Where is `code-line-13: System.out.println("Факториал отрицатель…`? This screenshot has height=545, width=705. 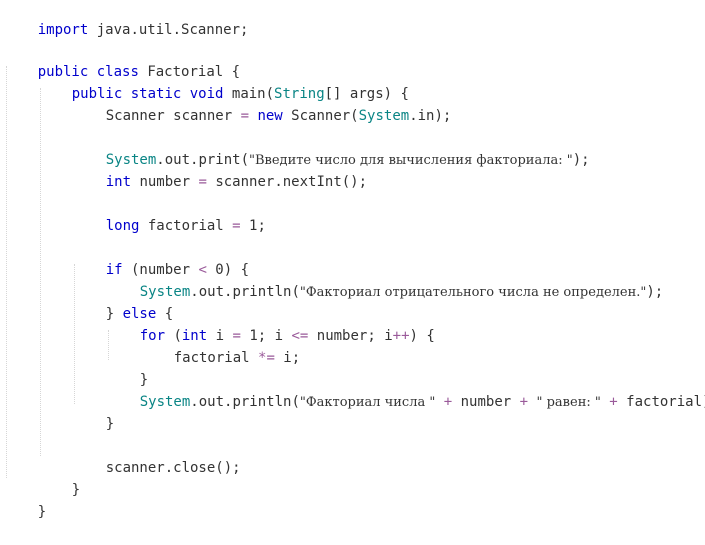
code-line-13: System.out.println("Факториал отрицатель… is located at coordinates (385, 279).